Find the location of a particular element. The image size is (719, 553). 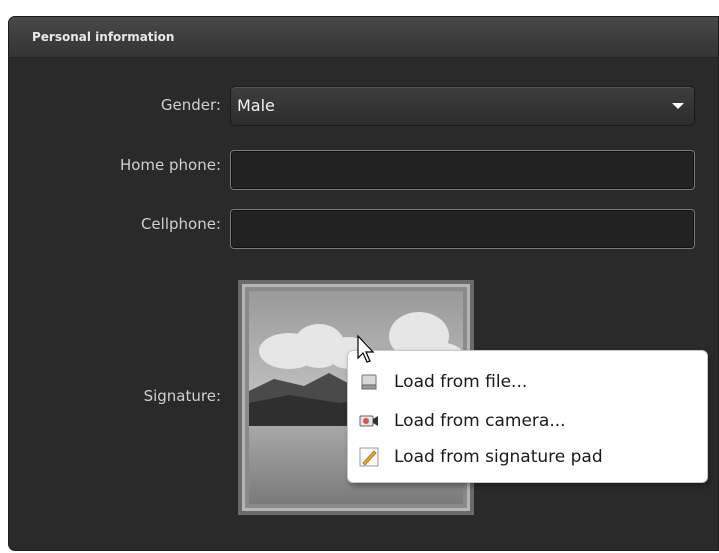

signature-pad-icon is located at coordinates (369, 457).